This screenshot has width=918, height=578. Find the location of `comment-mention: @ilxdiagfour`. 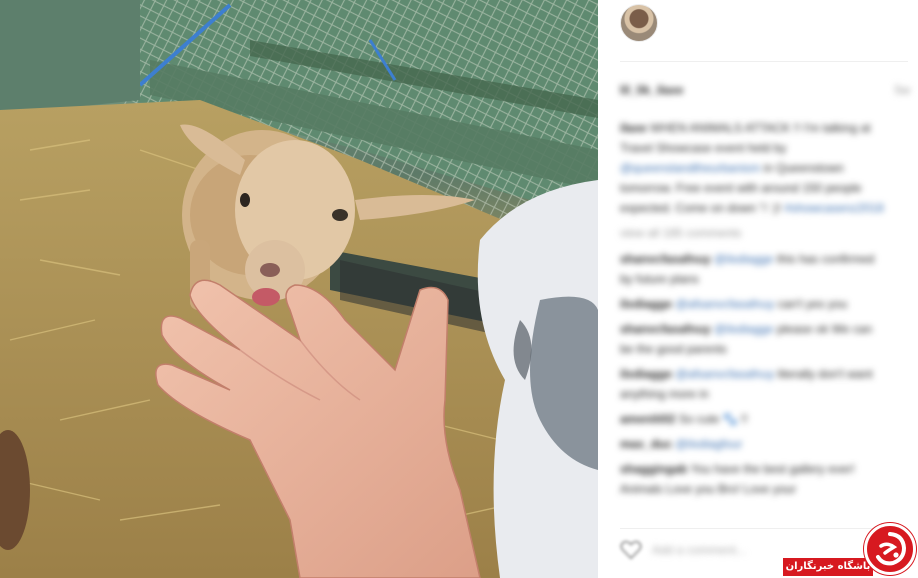

comment-mention: @ilxdiagfour is located at coordinates (708, 444).